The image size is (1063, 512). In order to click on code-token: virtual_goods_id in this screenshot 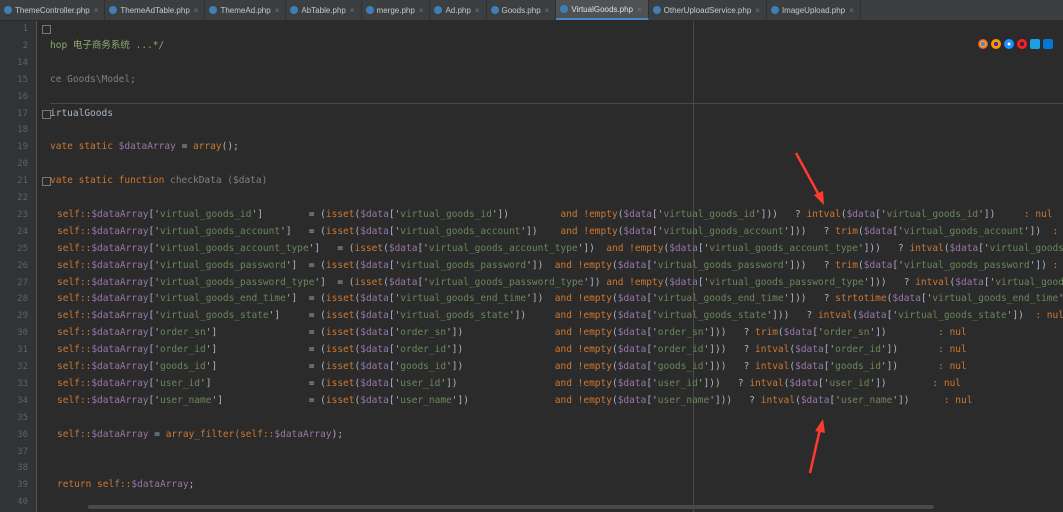, I will do `click(446, 214)`.